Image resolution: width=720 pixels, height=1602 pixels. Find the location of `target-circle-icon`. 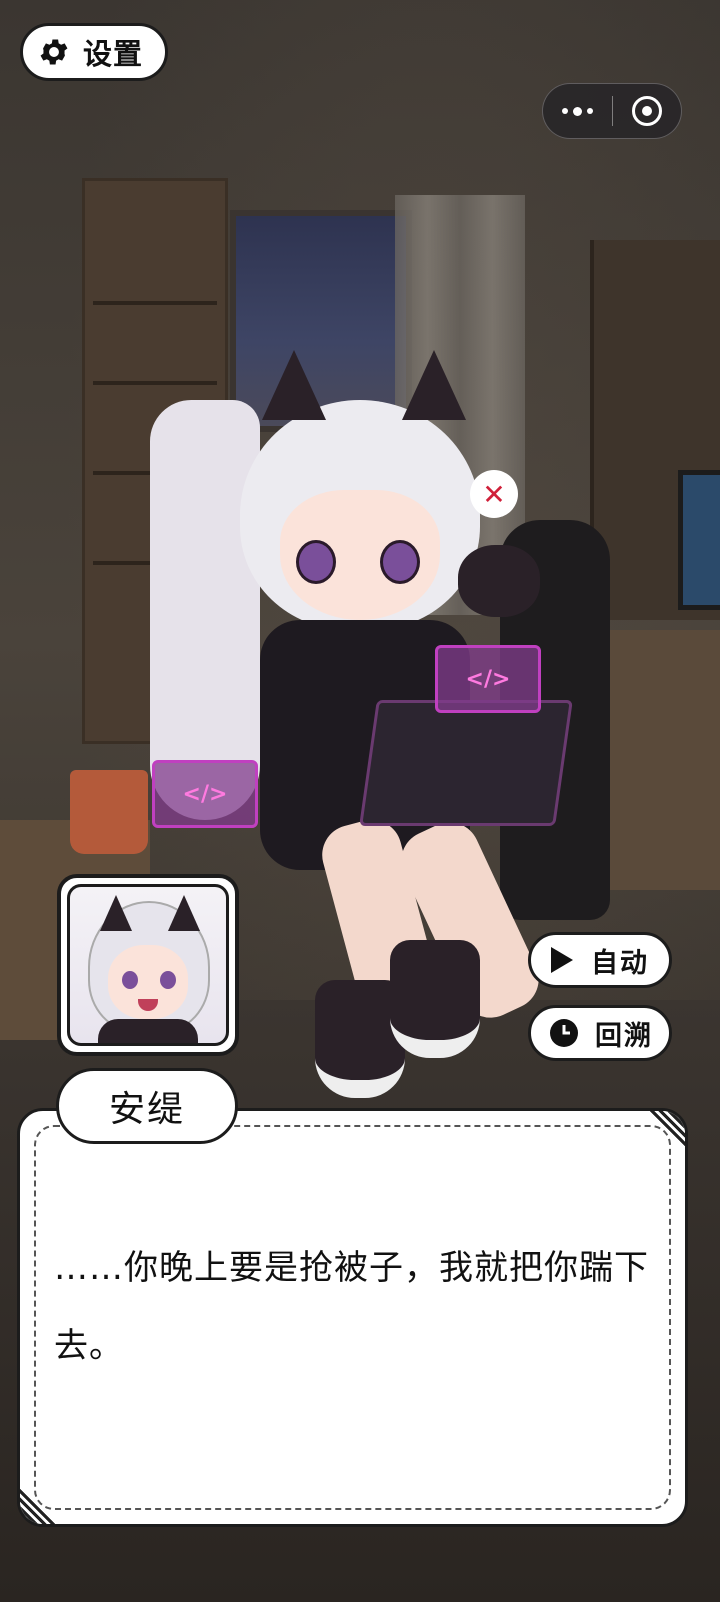

target-circle-icon is located at coordinates (646, 111).